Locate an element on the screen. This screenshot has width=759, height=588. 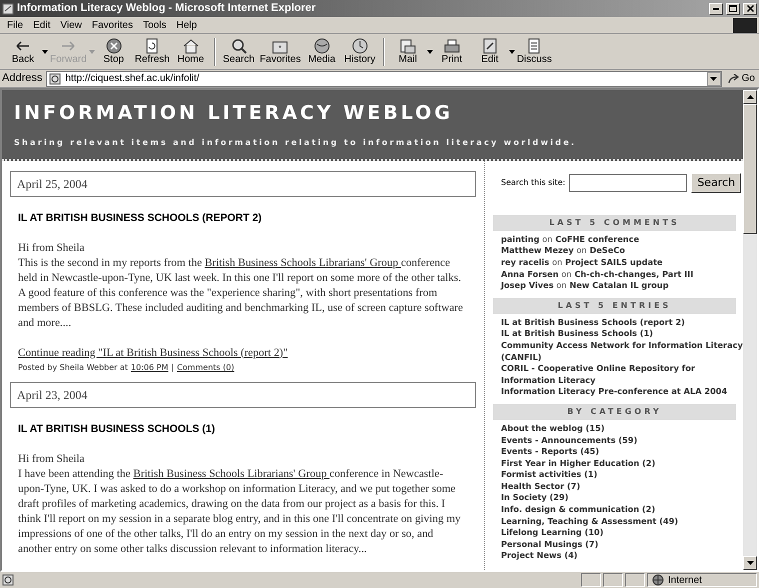
down-arrow-icon is located at coordinates (750, 563).